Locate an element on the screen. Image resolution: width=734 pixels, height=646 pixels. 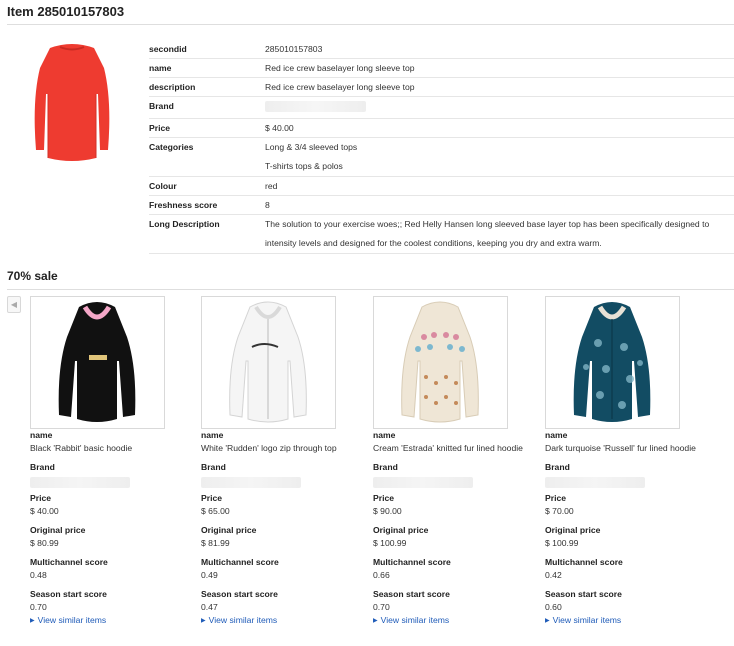
multichannel-score: 0.42 is located at coordinates (553, 575).